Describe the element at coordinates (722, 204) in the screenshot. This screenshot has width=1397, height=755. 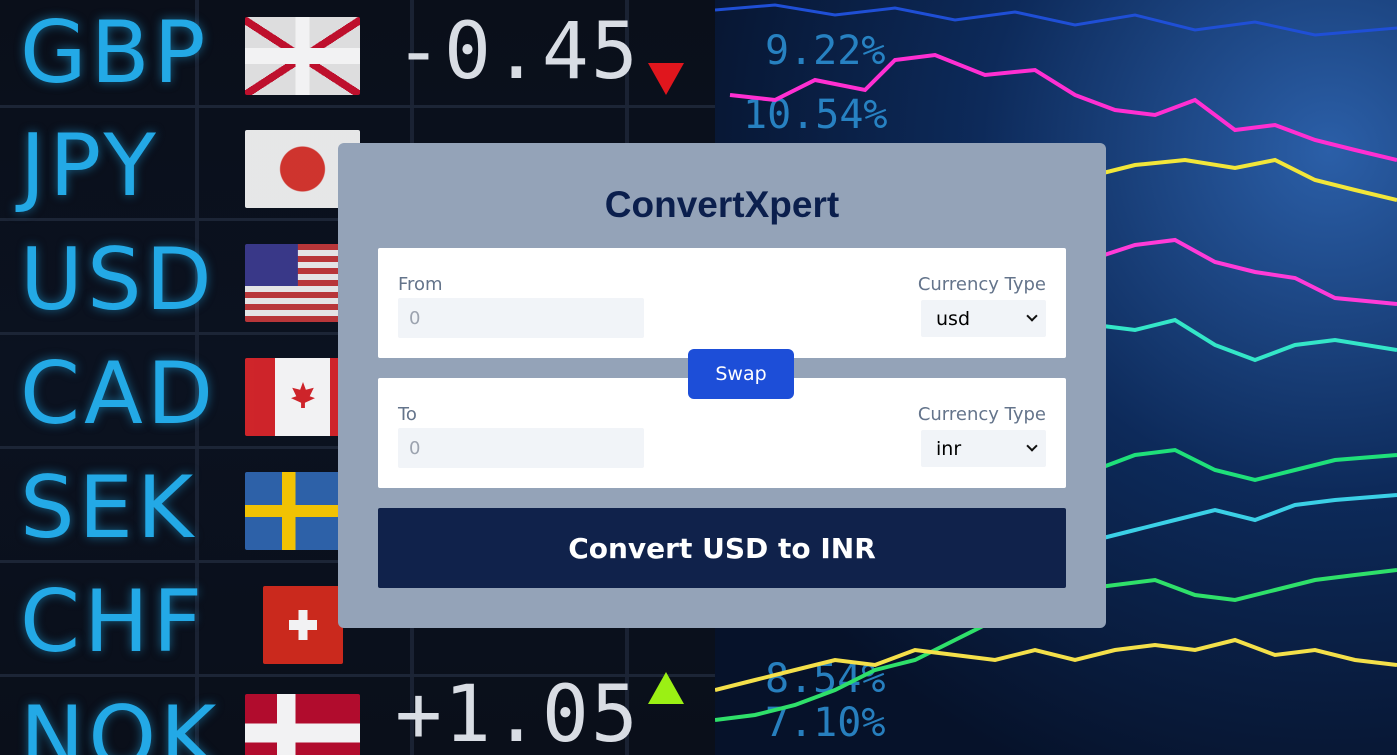
I see `app-title: ConvertXpert` at that location.